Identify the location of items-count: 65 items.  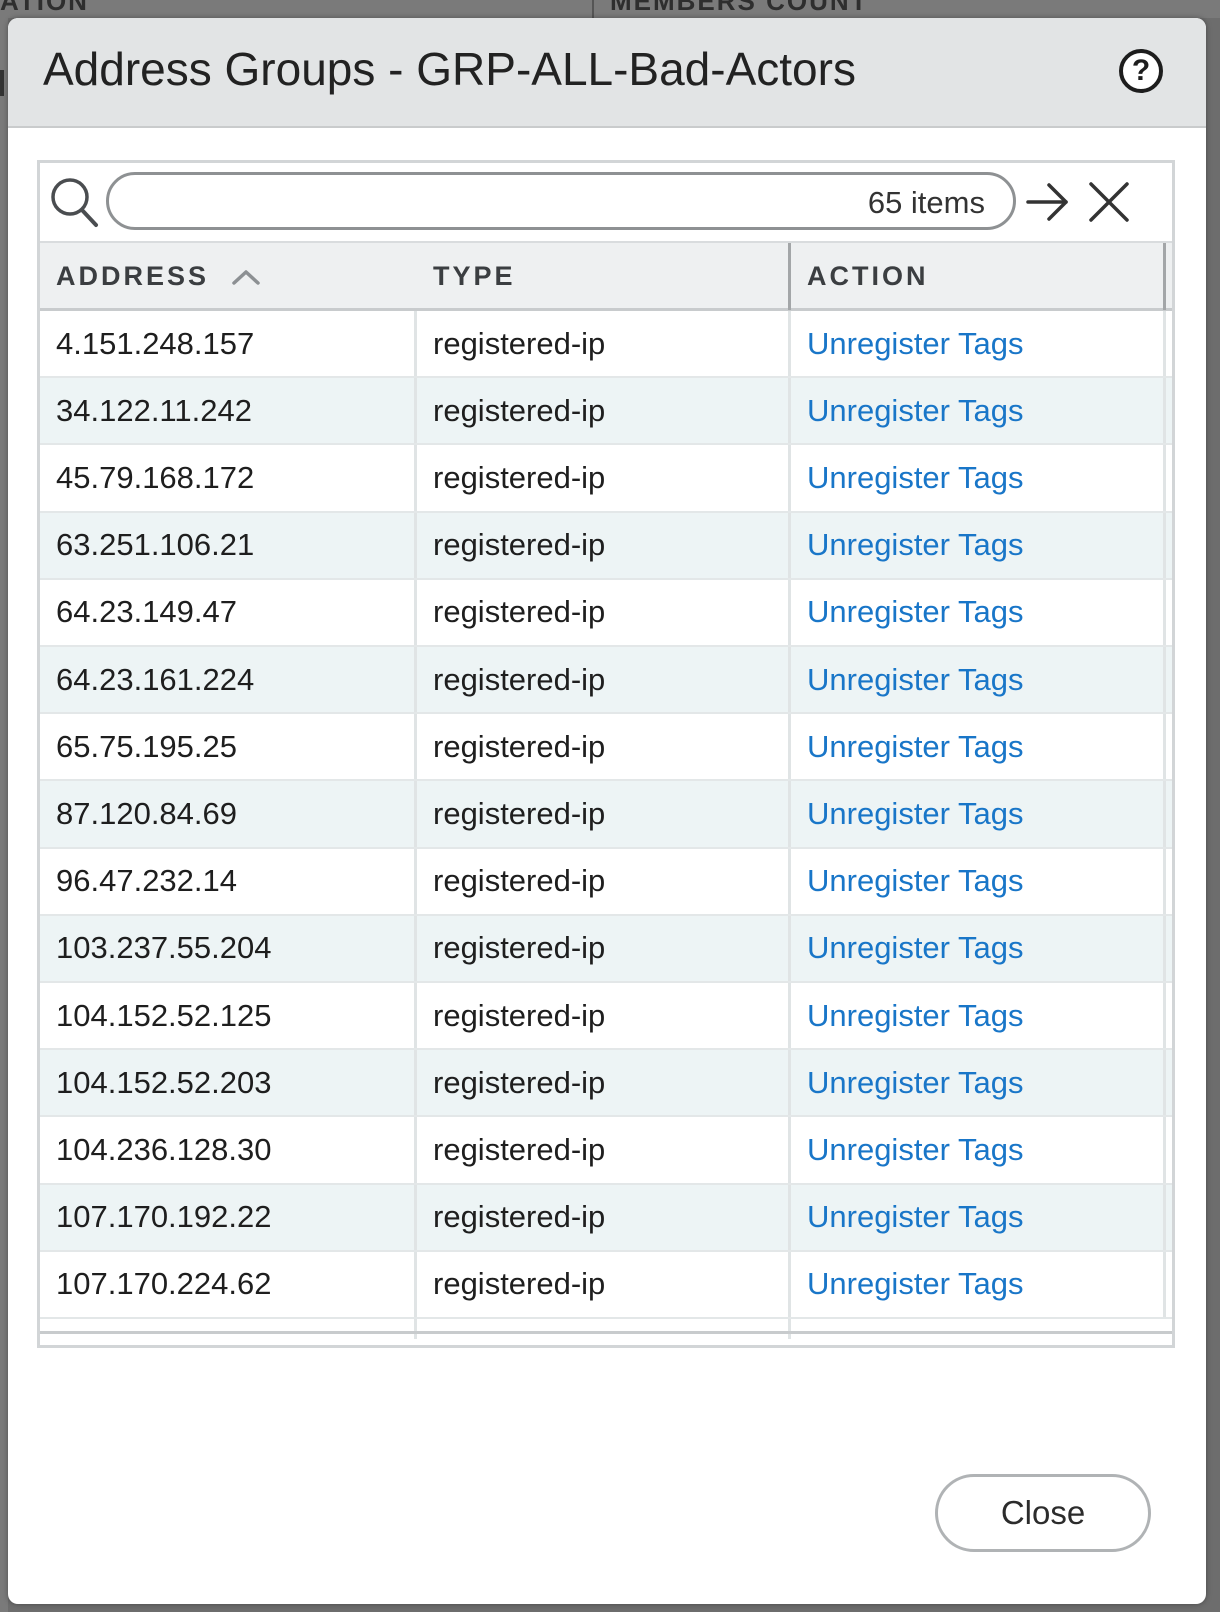
(926, 202).